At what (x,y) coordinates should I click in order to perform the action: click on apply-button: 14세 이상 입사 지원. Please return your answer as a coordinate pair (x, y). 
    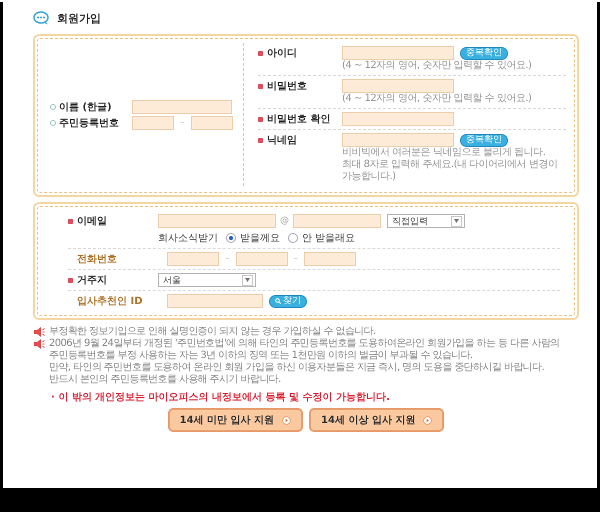
    Looking at the image, I should click on (376, 420).